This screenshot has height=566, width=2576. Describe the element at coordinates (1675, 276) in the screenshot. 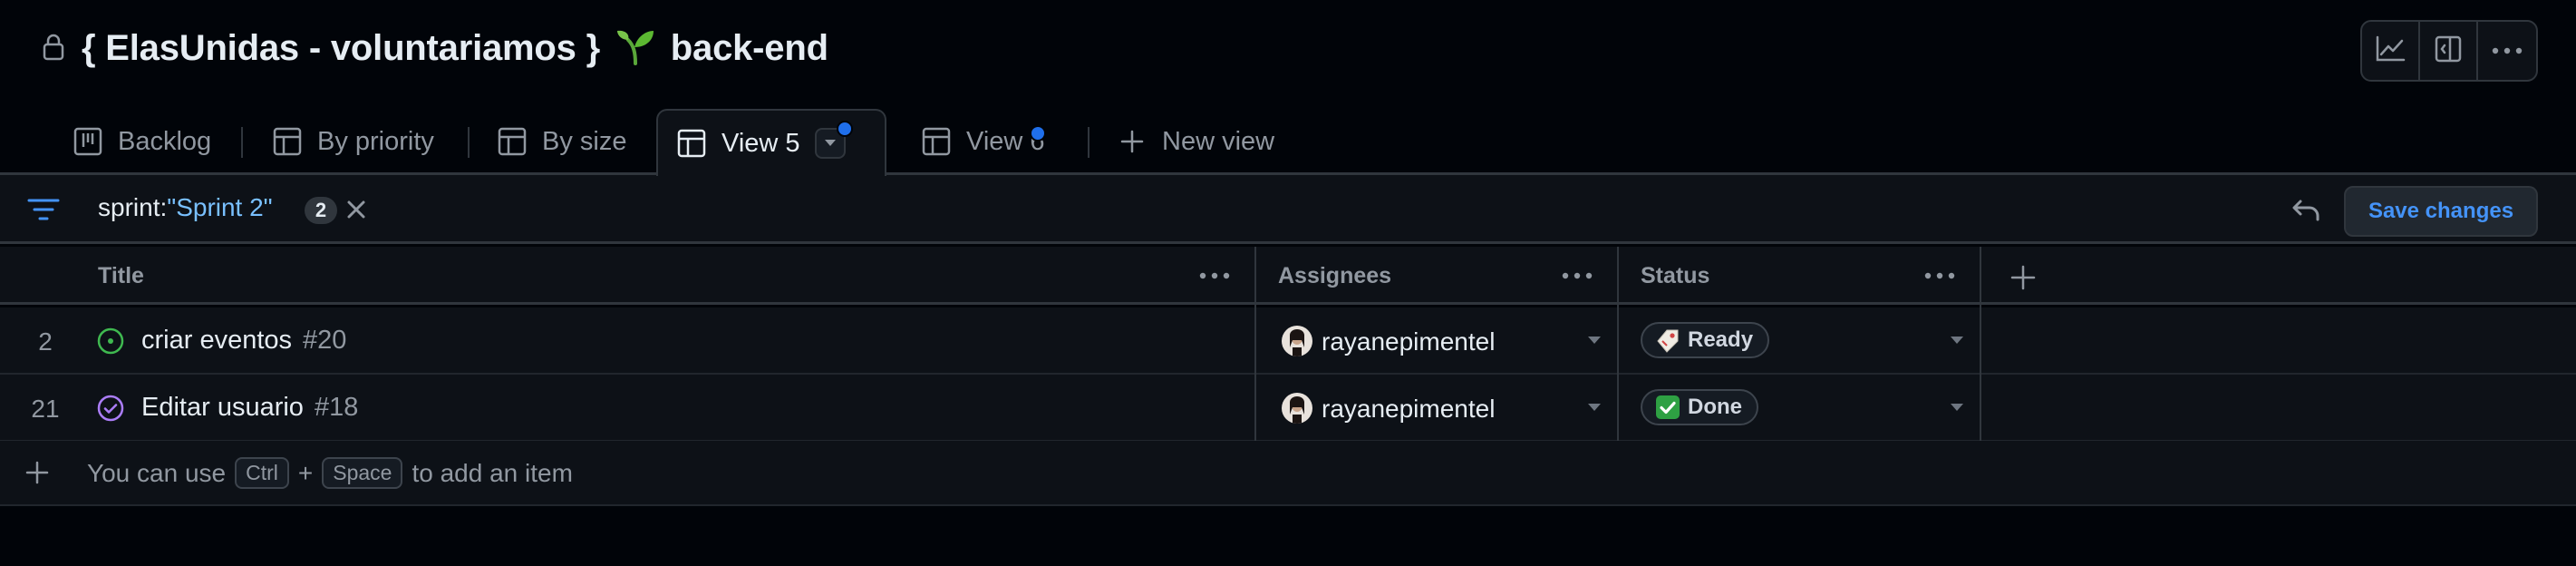

I see `column-header-status: Status` at that location.